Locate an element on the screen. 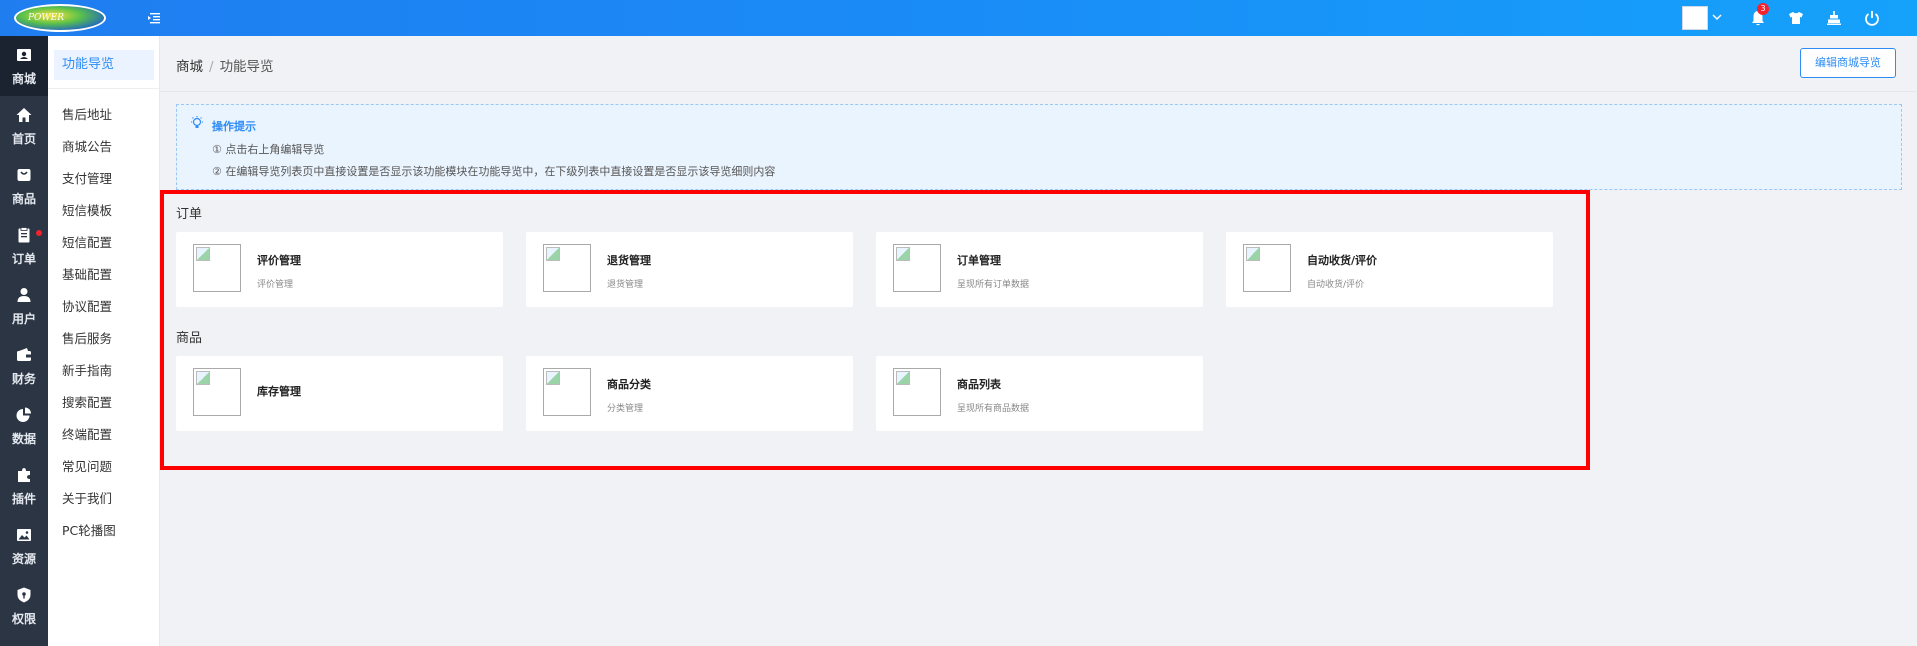 Image resolution: width=1917 pixels, height=646 pixels. shirt-icon is located at coordinates (1796, 18).